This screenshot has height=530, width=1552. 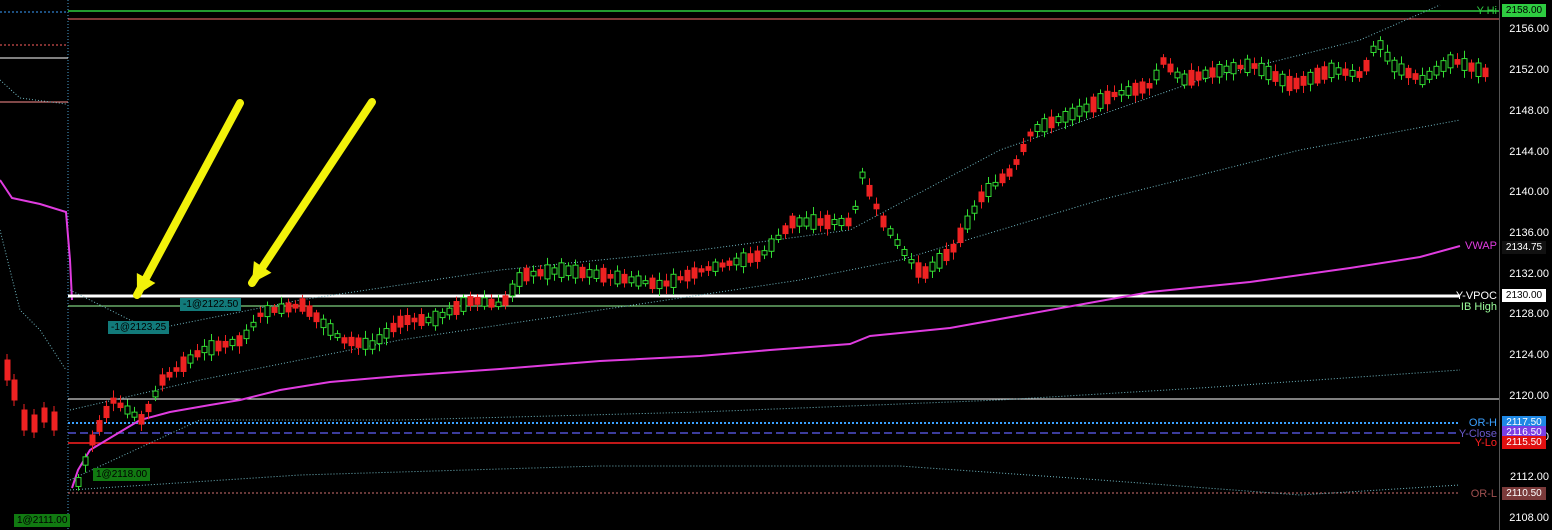 What do you see at coordinates (1524, 10) in the screenshot?
I see `price-tag-y-hi: 2158.00` at bounding box center [1524, 10].